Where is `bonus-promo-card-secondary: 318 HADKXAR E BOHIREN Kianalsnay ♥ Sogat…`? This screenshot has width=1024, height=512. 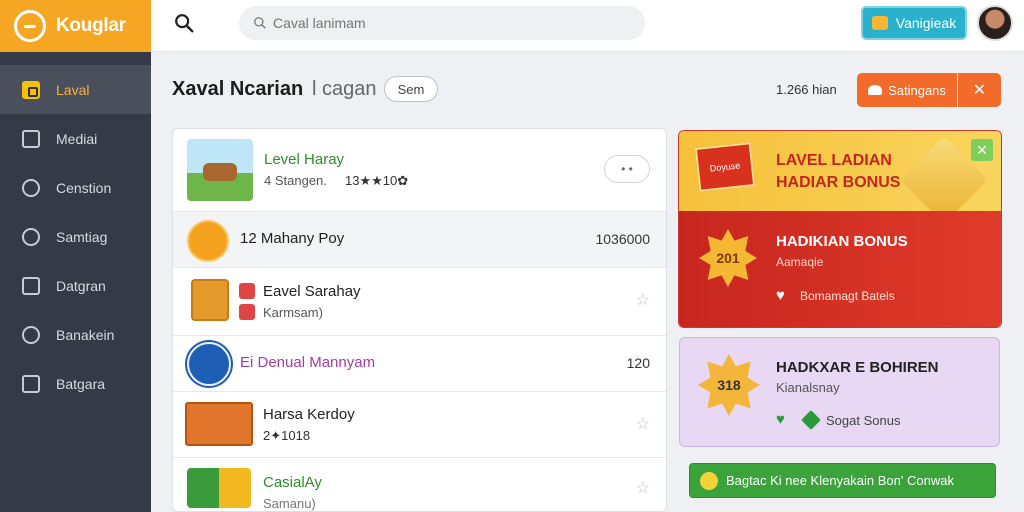
bonus-promo-card-secondary: 318 HADKXAR E BOHIREN Kianalsnay ♥ Sogat… is located at coordinates (839, 392).